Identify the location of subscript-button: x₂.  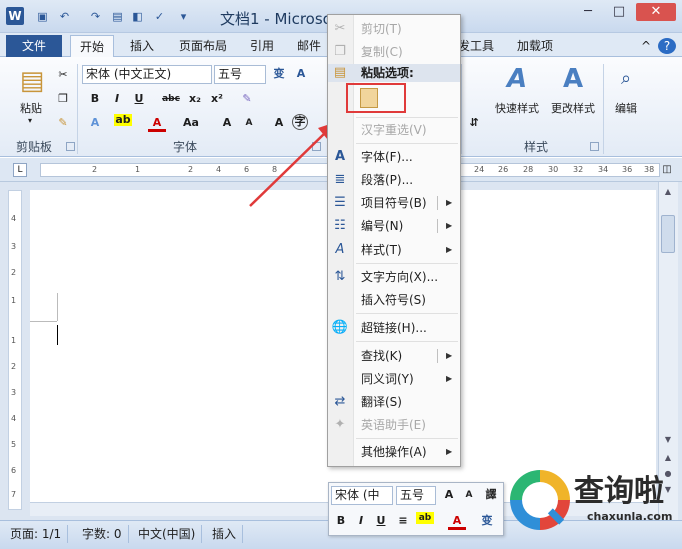
(195, 99).